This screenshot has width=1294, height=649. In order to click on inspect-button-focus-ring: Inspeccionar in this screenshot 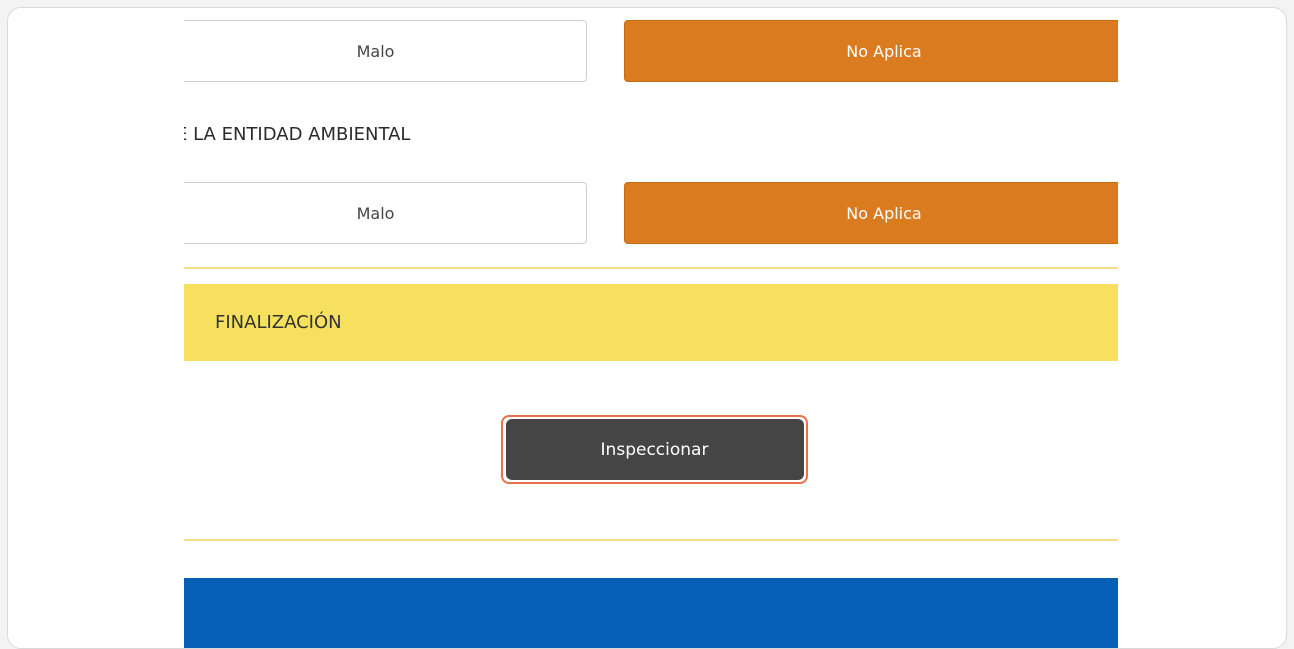, I will do `click(654, 449)`.